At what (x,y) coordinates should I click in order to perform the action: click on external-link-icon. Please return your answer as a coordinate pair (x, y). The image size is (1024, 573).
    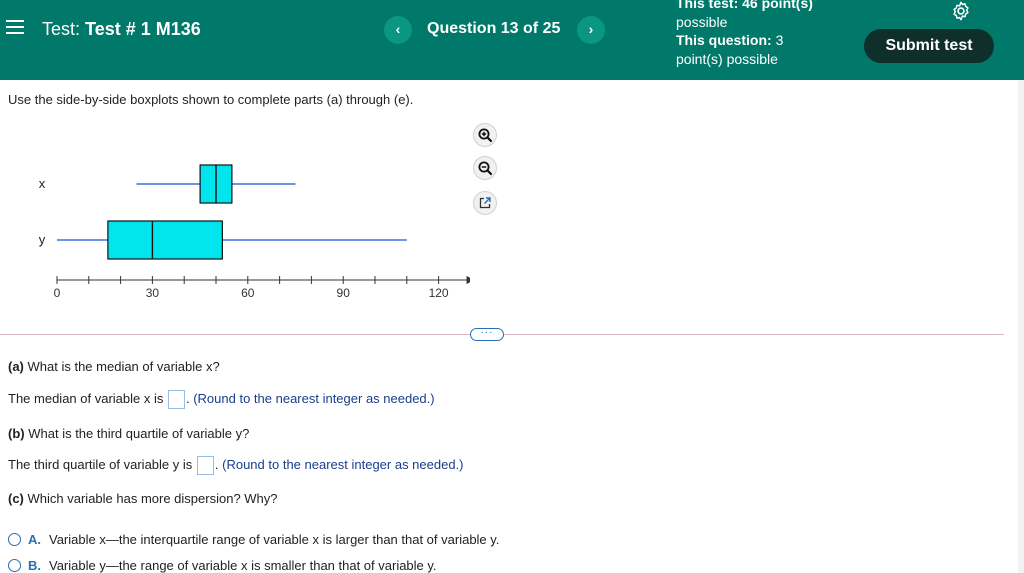
    Looking at the image, I should click on (485, 203).